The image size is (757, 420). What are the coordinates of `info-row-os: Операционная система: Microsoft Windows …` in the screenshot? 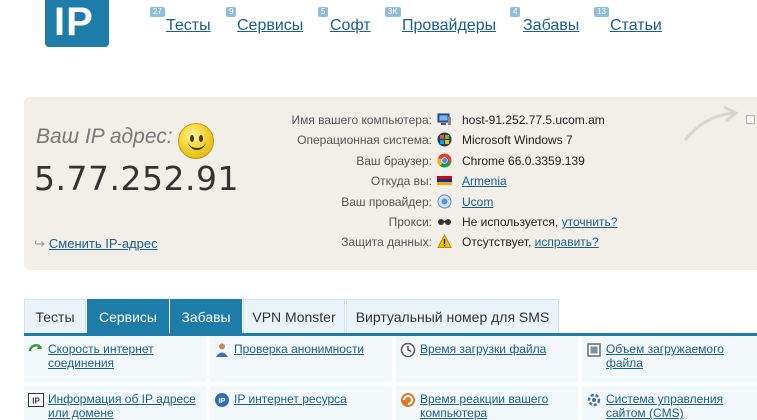 It's located at (440, 141).